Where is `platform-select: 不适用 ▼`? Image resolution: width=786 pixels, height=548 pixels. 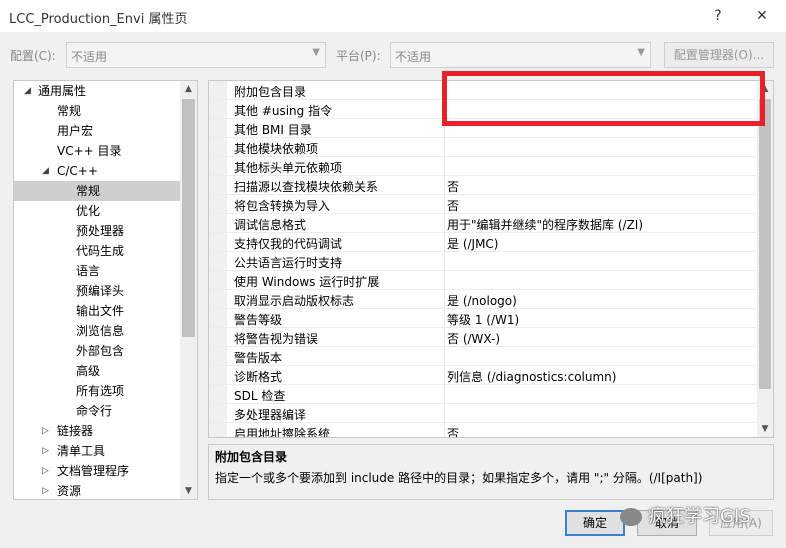 platform-select: 不适用 ▼ is located at coordinates (520, 55).